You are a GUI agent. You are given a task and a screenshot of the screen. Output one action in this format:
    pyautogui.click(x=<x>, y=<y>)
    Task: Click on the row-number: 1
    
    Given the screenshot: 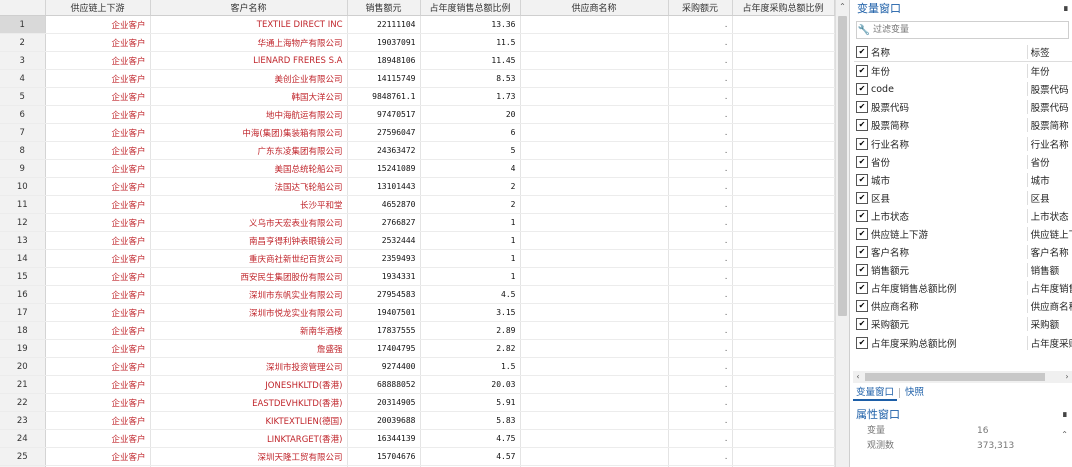 What is the action you would take?
    pyautogui.click(x=23, y=24)
    